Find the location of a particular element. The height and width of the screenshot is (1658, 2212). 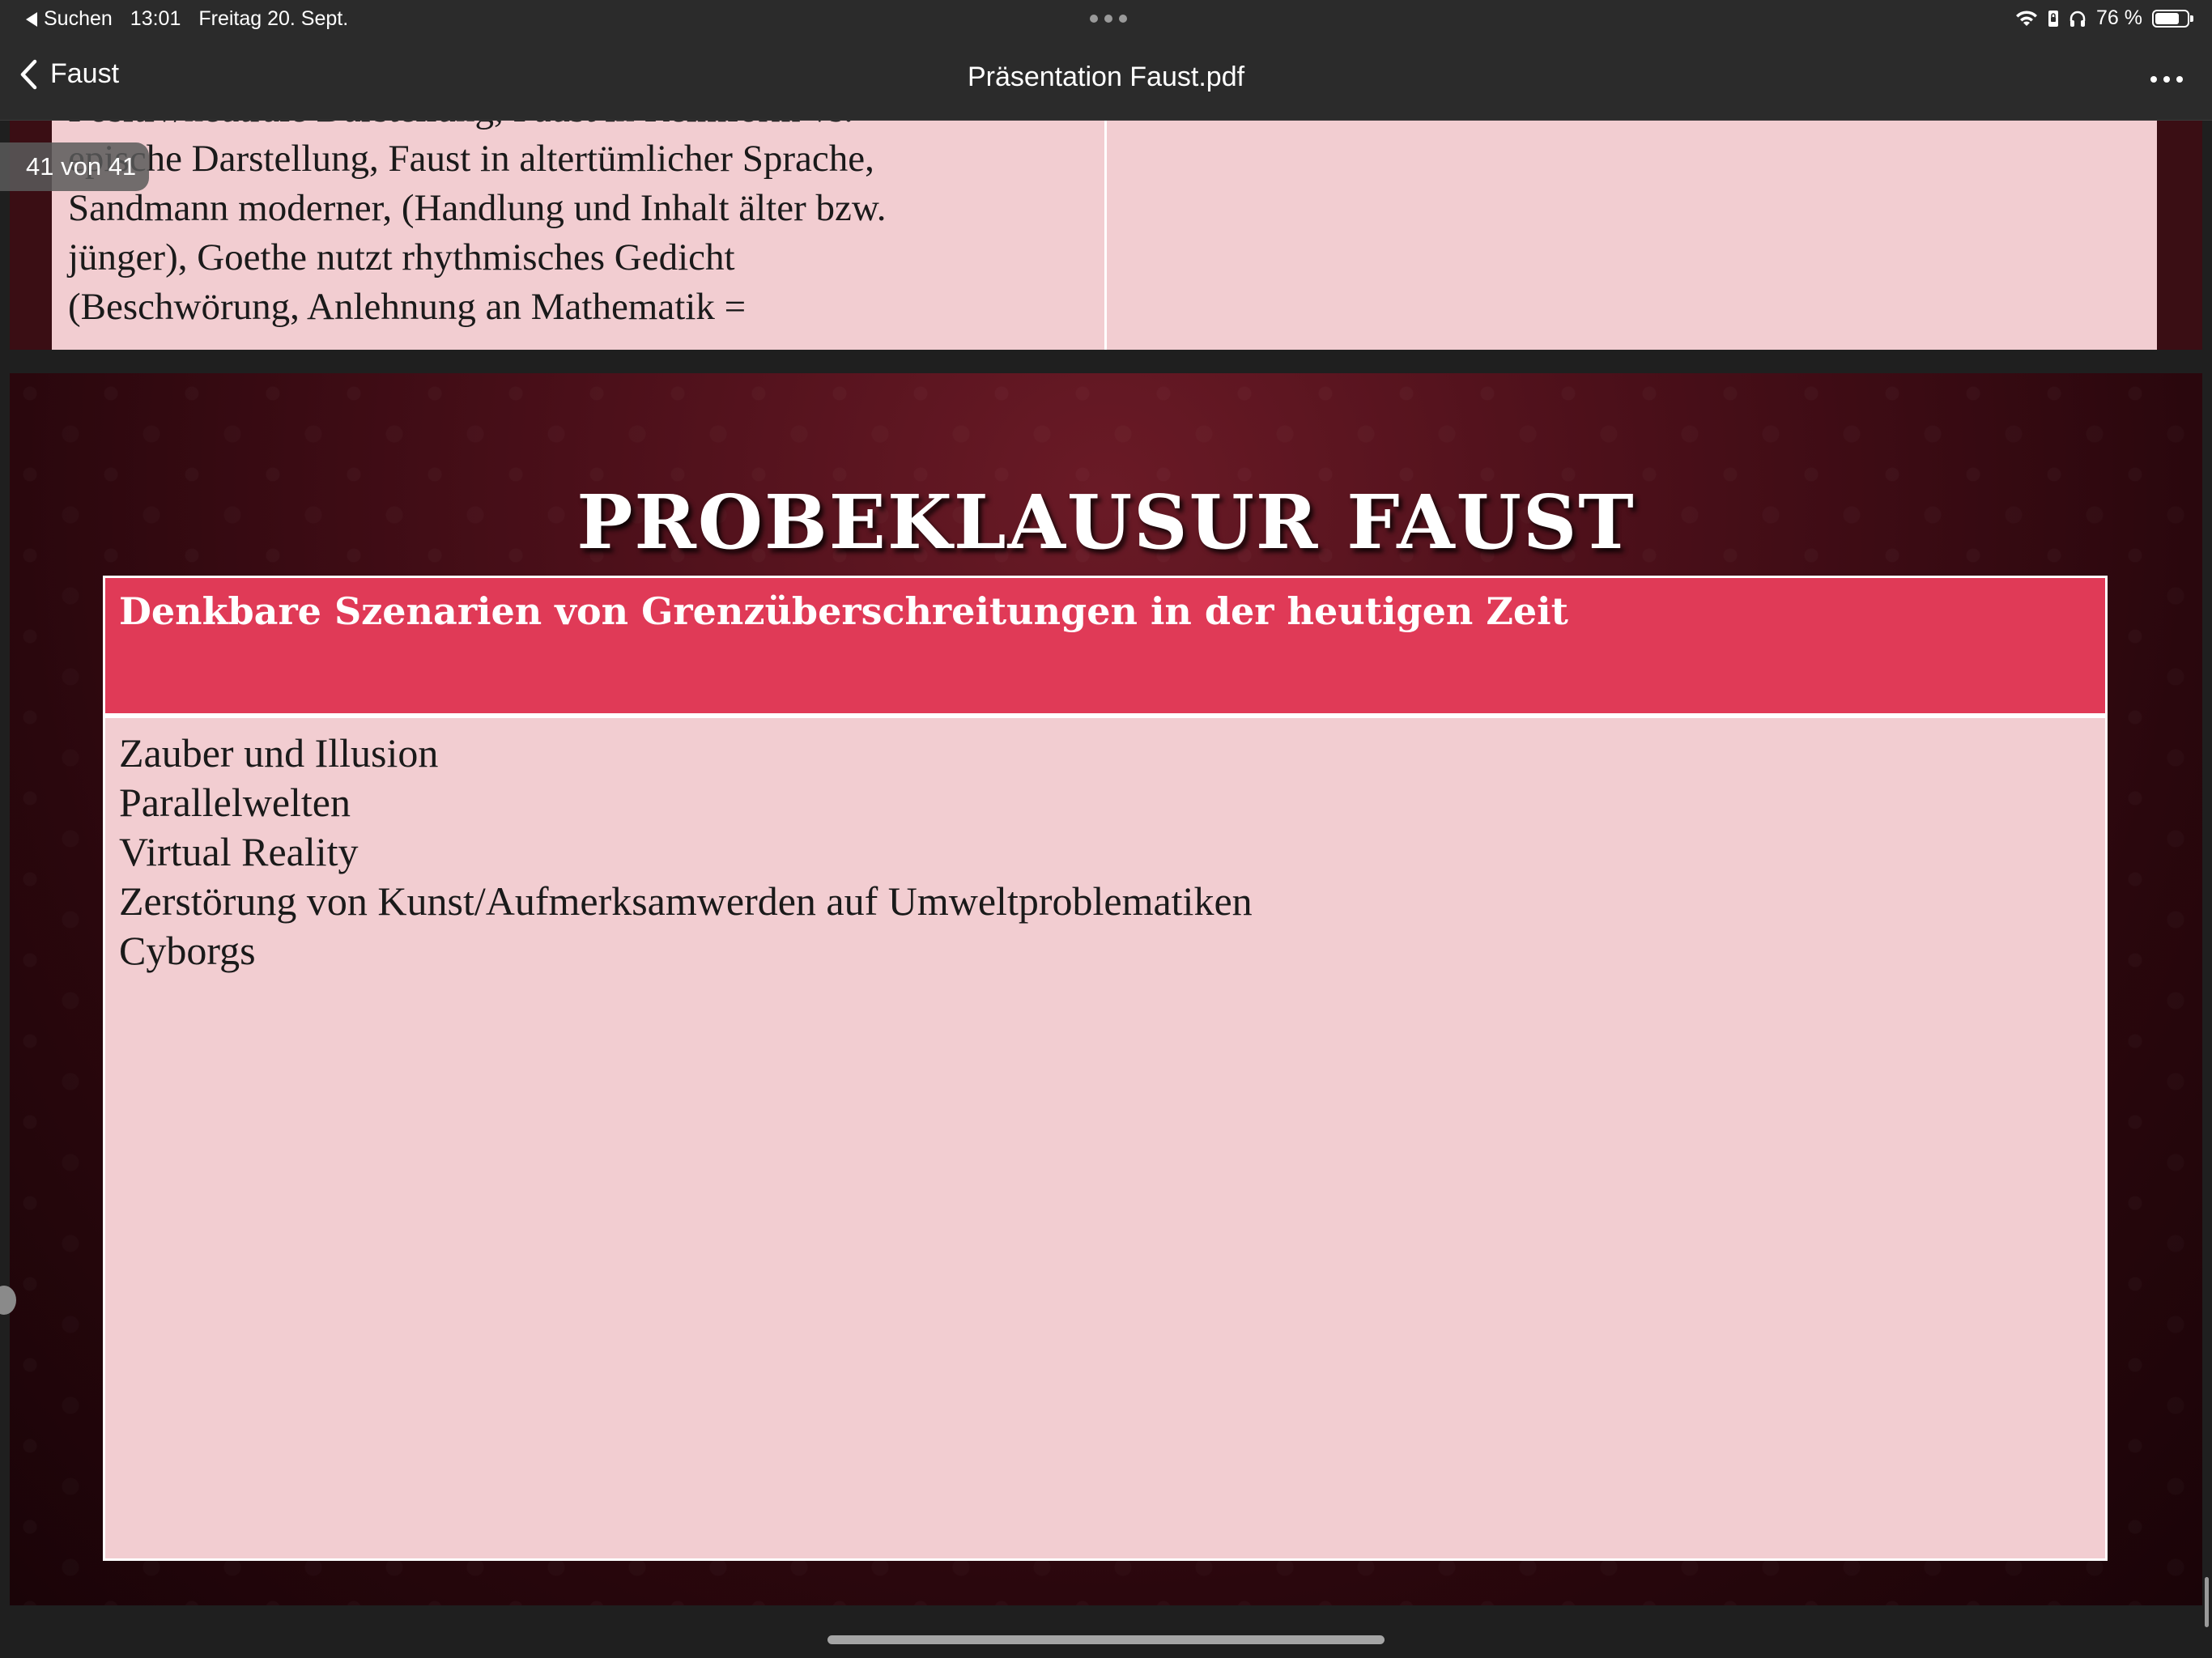

ellipsis-icon is located at coordinates (2166, 79).